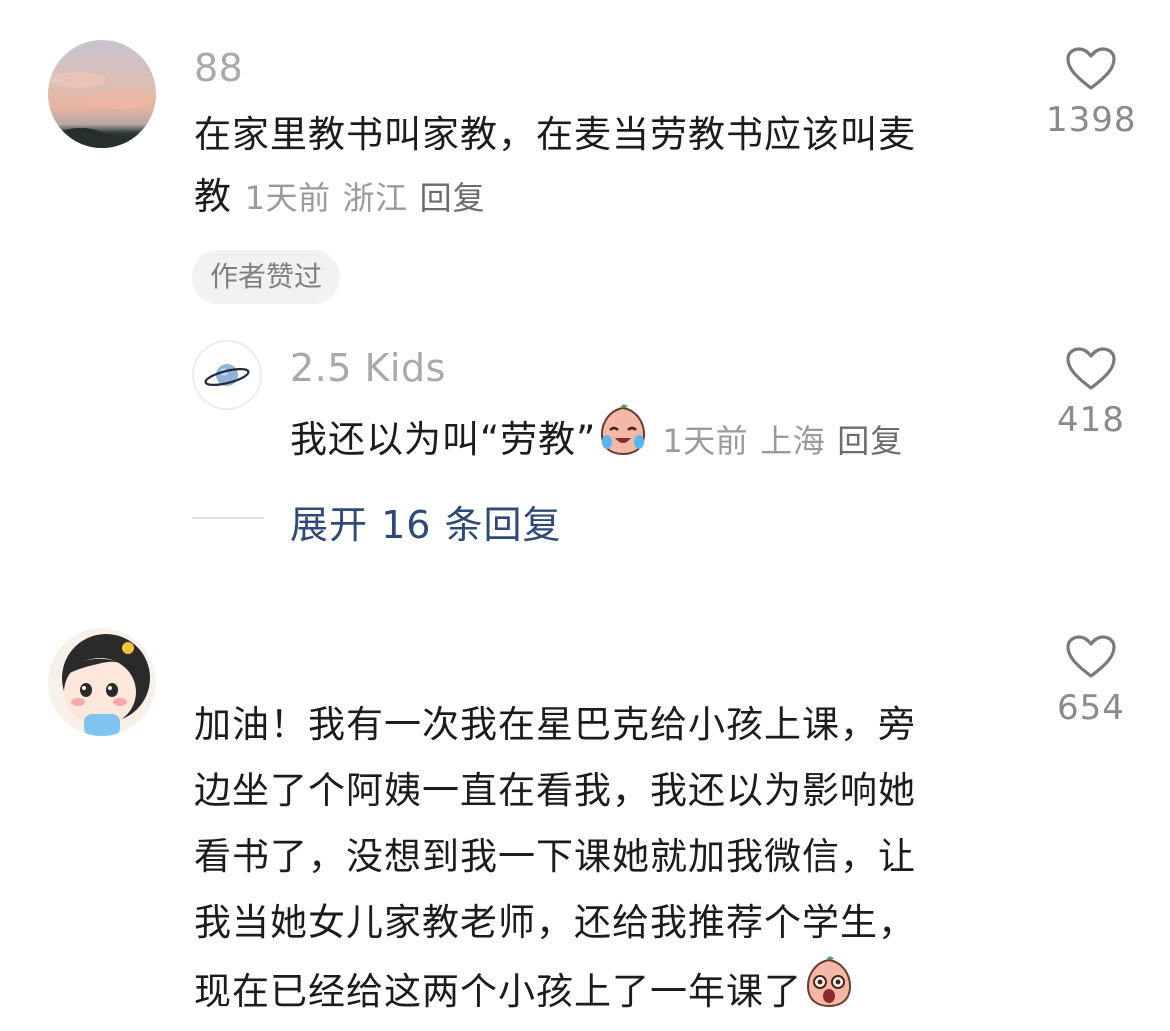  I want to click on reply-location: 上海, so click(793, 441).